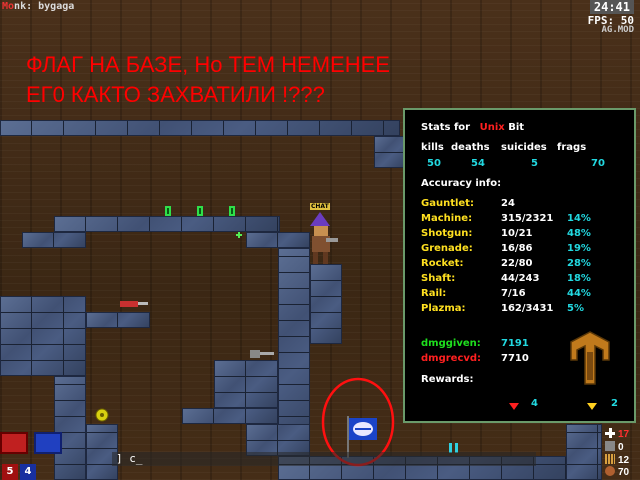  Describe the element at coordinates (438, 278) in the screenshot. I see `weapon-name: Shaft:` at that location.